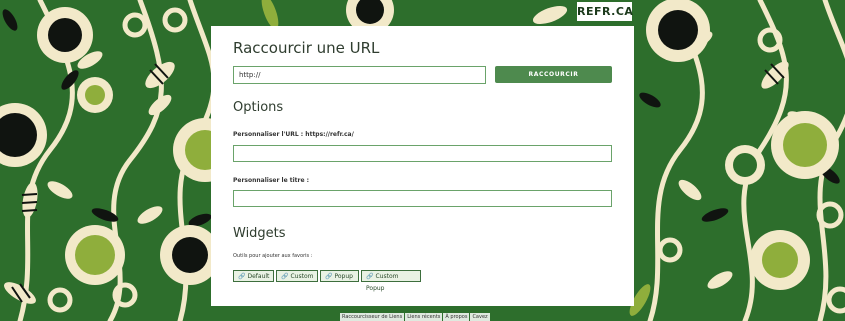 Image resolution: width=845 pixels, height=321 pixels. Describe the element at coordinates (422, 198) in the screenshot. I see `custom-title-field` at that location.